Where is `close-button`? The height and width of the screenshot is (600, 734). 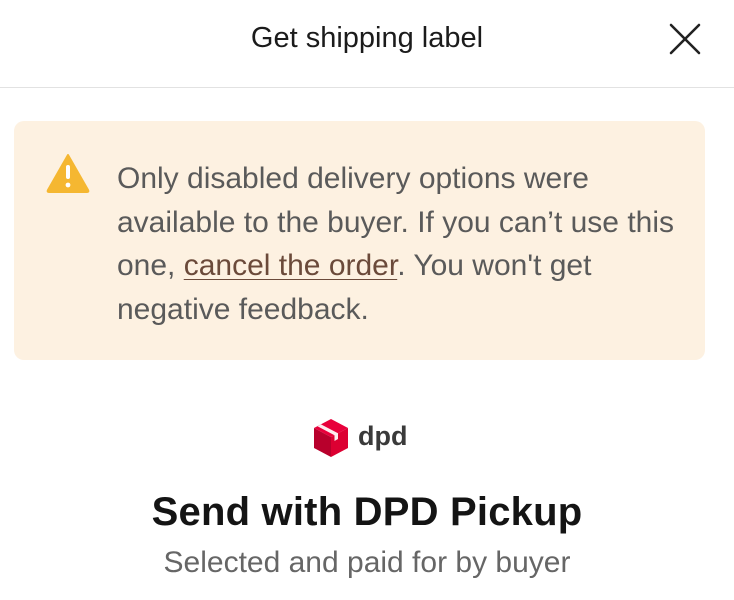
close-button is located at coordinates (685, 39).